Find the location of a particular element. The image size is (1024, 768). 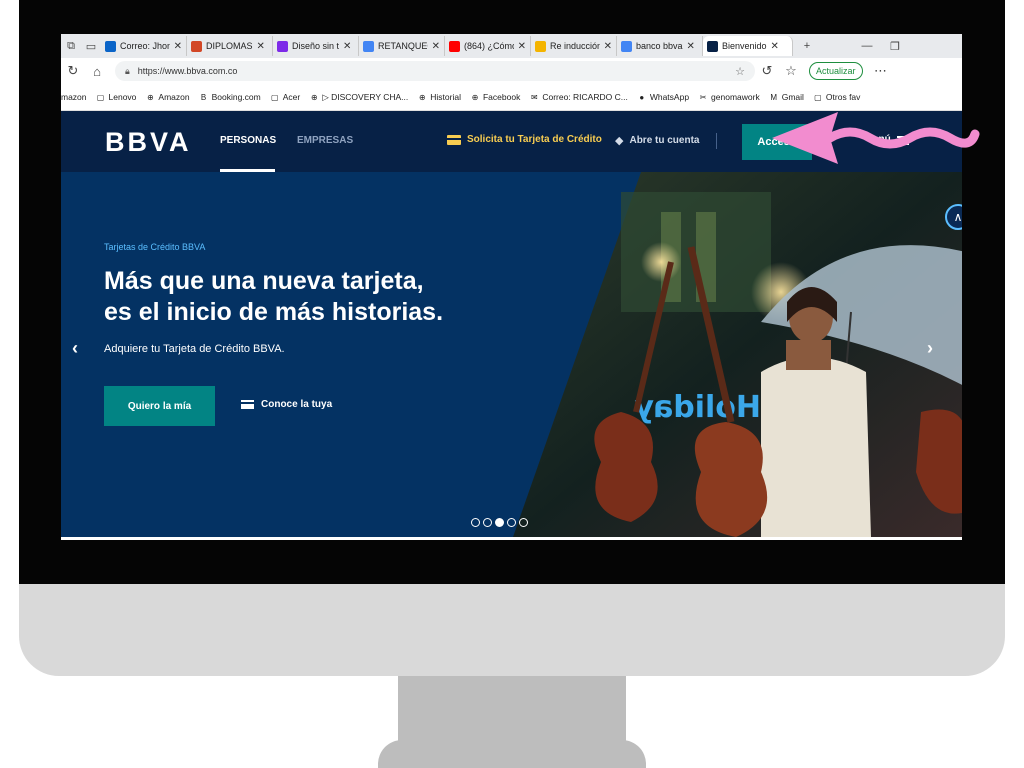

bookmark-icon: M is located at coordinates (774, 97).